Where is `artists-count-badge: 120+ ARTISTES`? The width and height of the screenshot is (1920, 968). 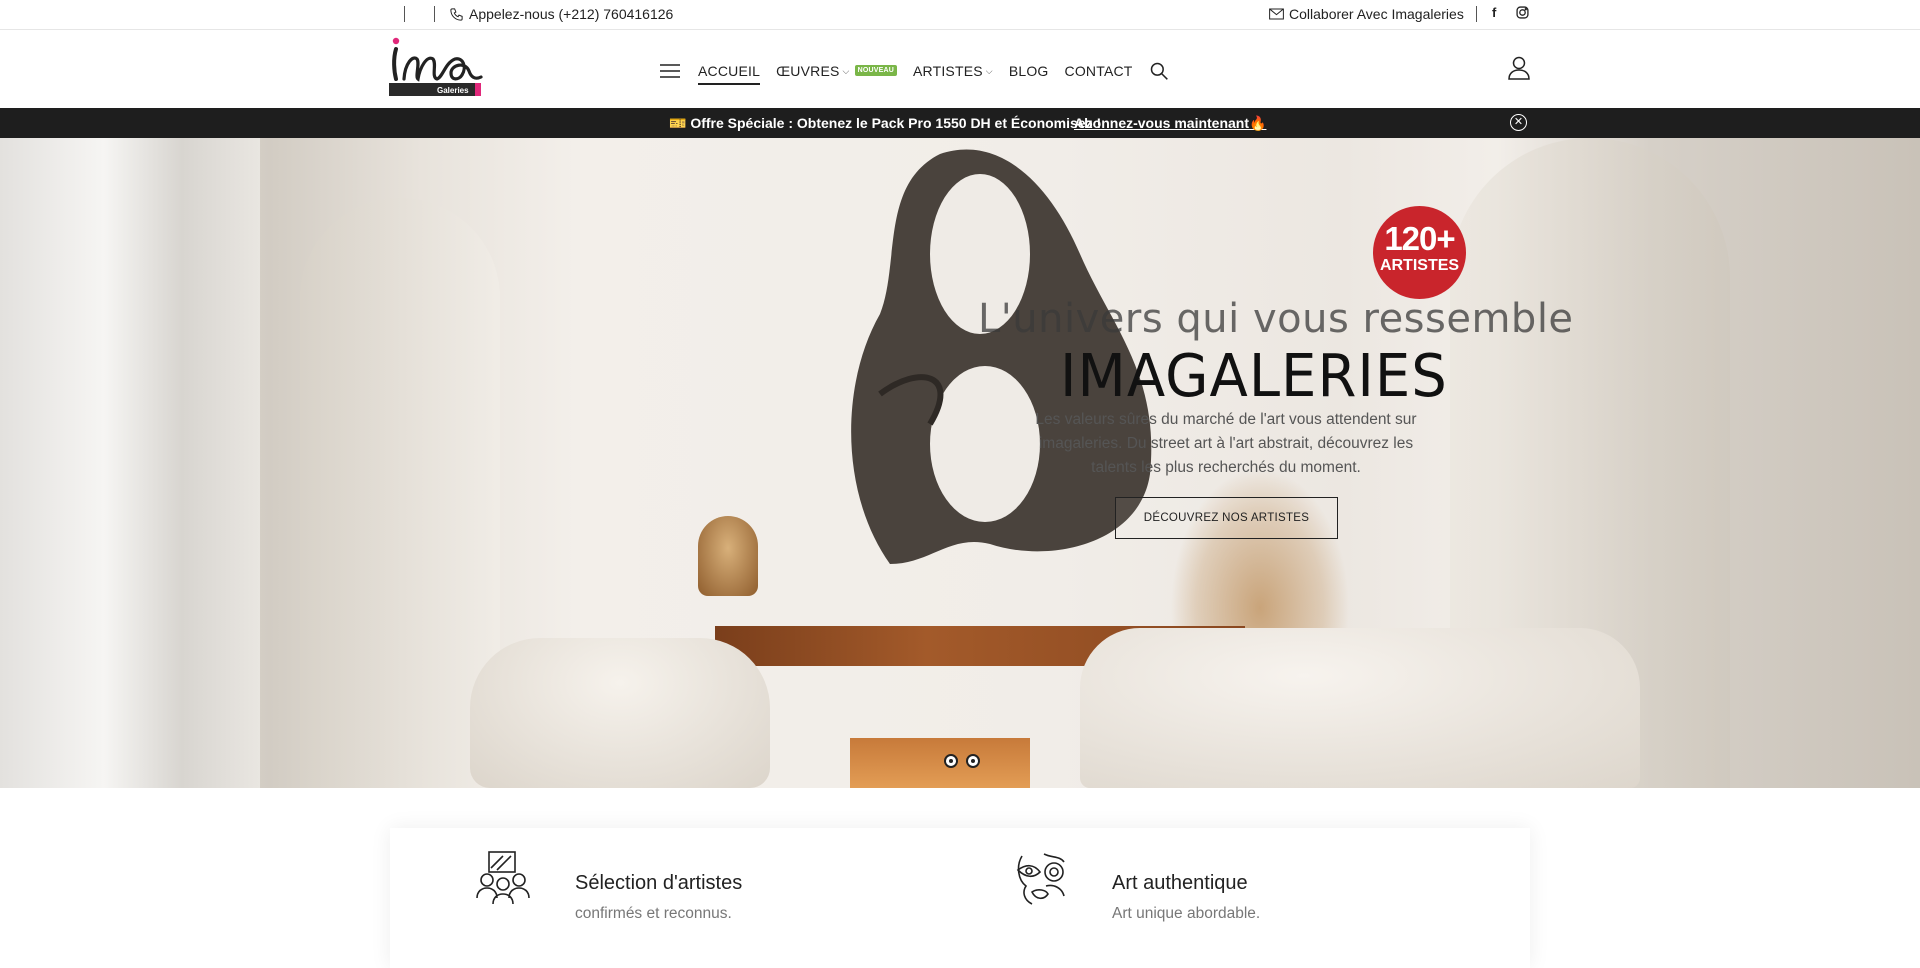 artists-count-badge: 120+ ARTISTES is located at coordinates (1419, 252).